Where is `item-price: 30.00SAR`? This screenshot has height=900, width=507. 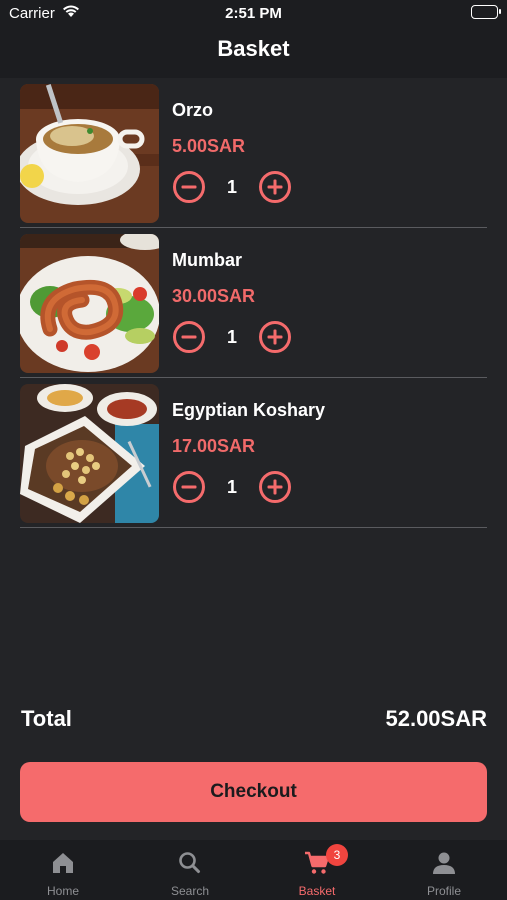 item-price: 30.00SAR is located at coordinates (214, 296).